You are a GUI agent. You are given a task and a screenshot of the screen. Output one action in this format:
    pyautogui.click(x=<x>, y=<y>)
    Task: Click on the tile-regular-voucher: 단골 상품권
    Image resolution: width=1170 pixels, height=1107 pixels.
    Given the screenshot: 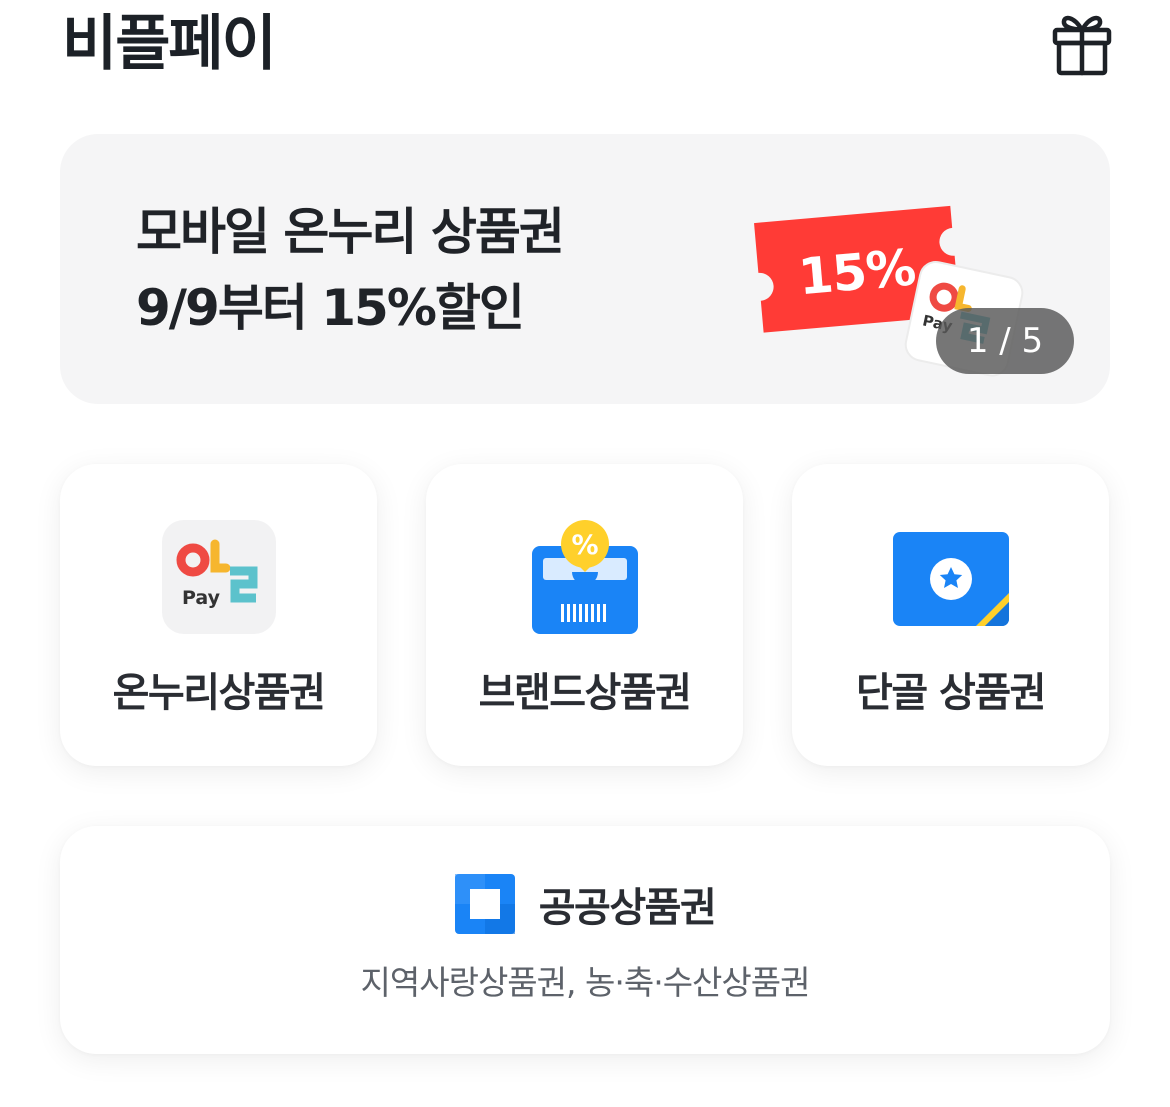 What is the action you would take?
    pyautogui.click(x=950, y=615)
    